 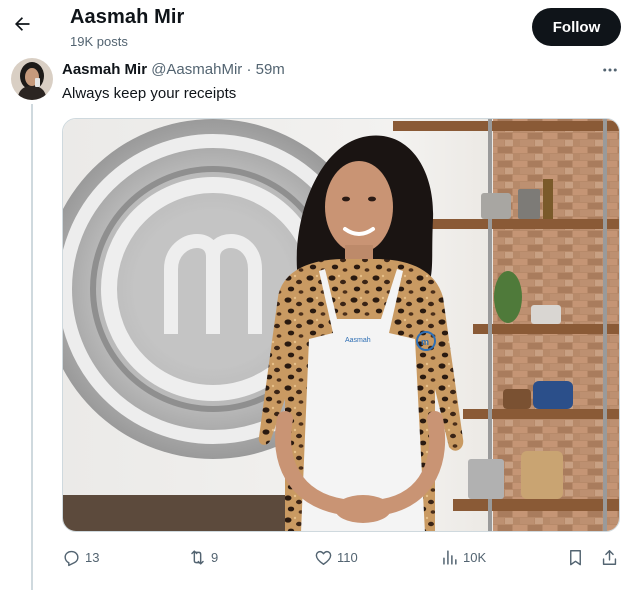 I want to click on tweet-meta: Aasmah Mir @AasmahMir · 59m, so click(x=173, y=69).